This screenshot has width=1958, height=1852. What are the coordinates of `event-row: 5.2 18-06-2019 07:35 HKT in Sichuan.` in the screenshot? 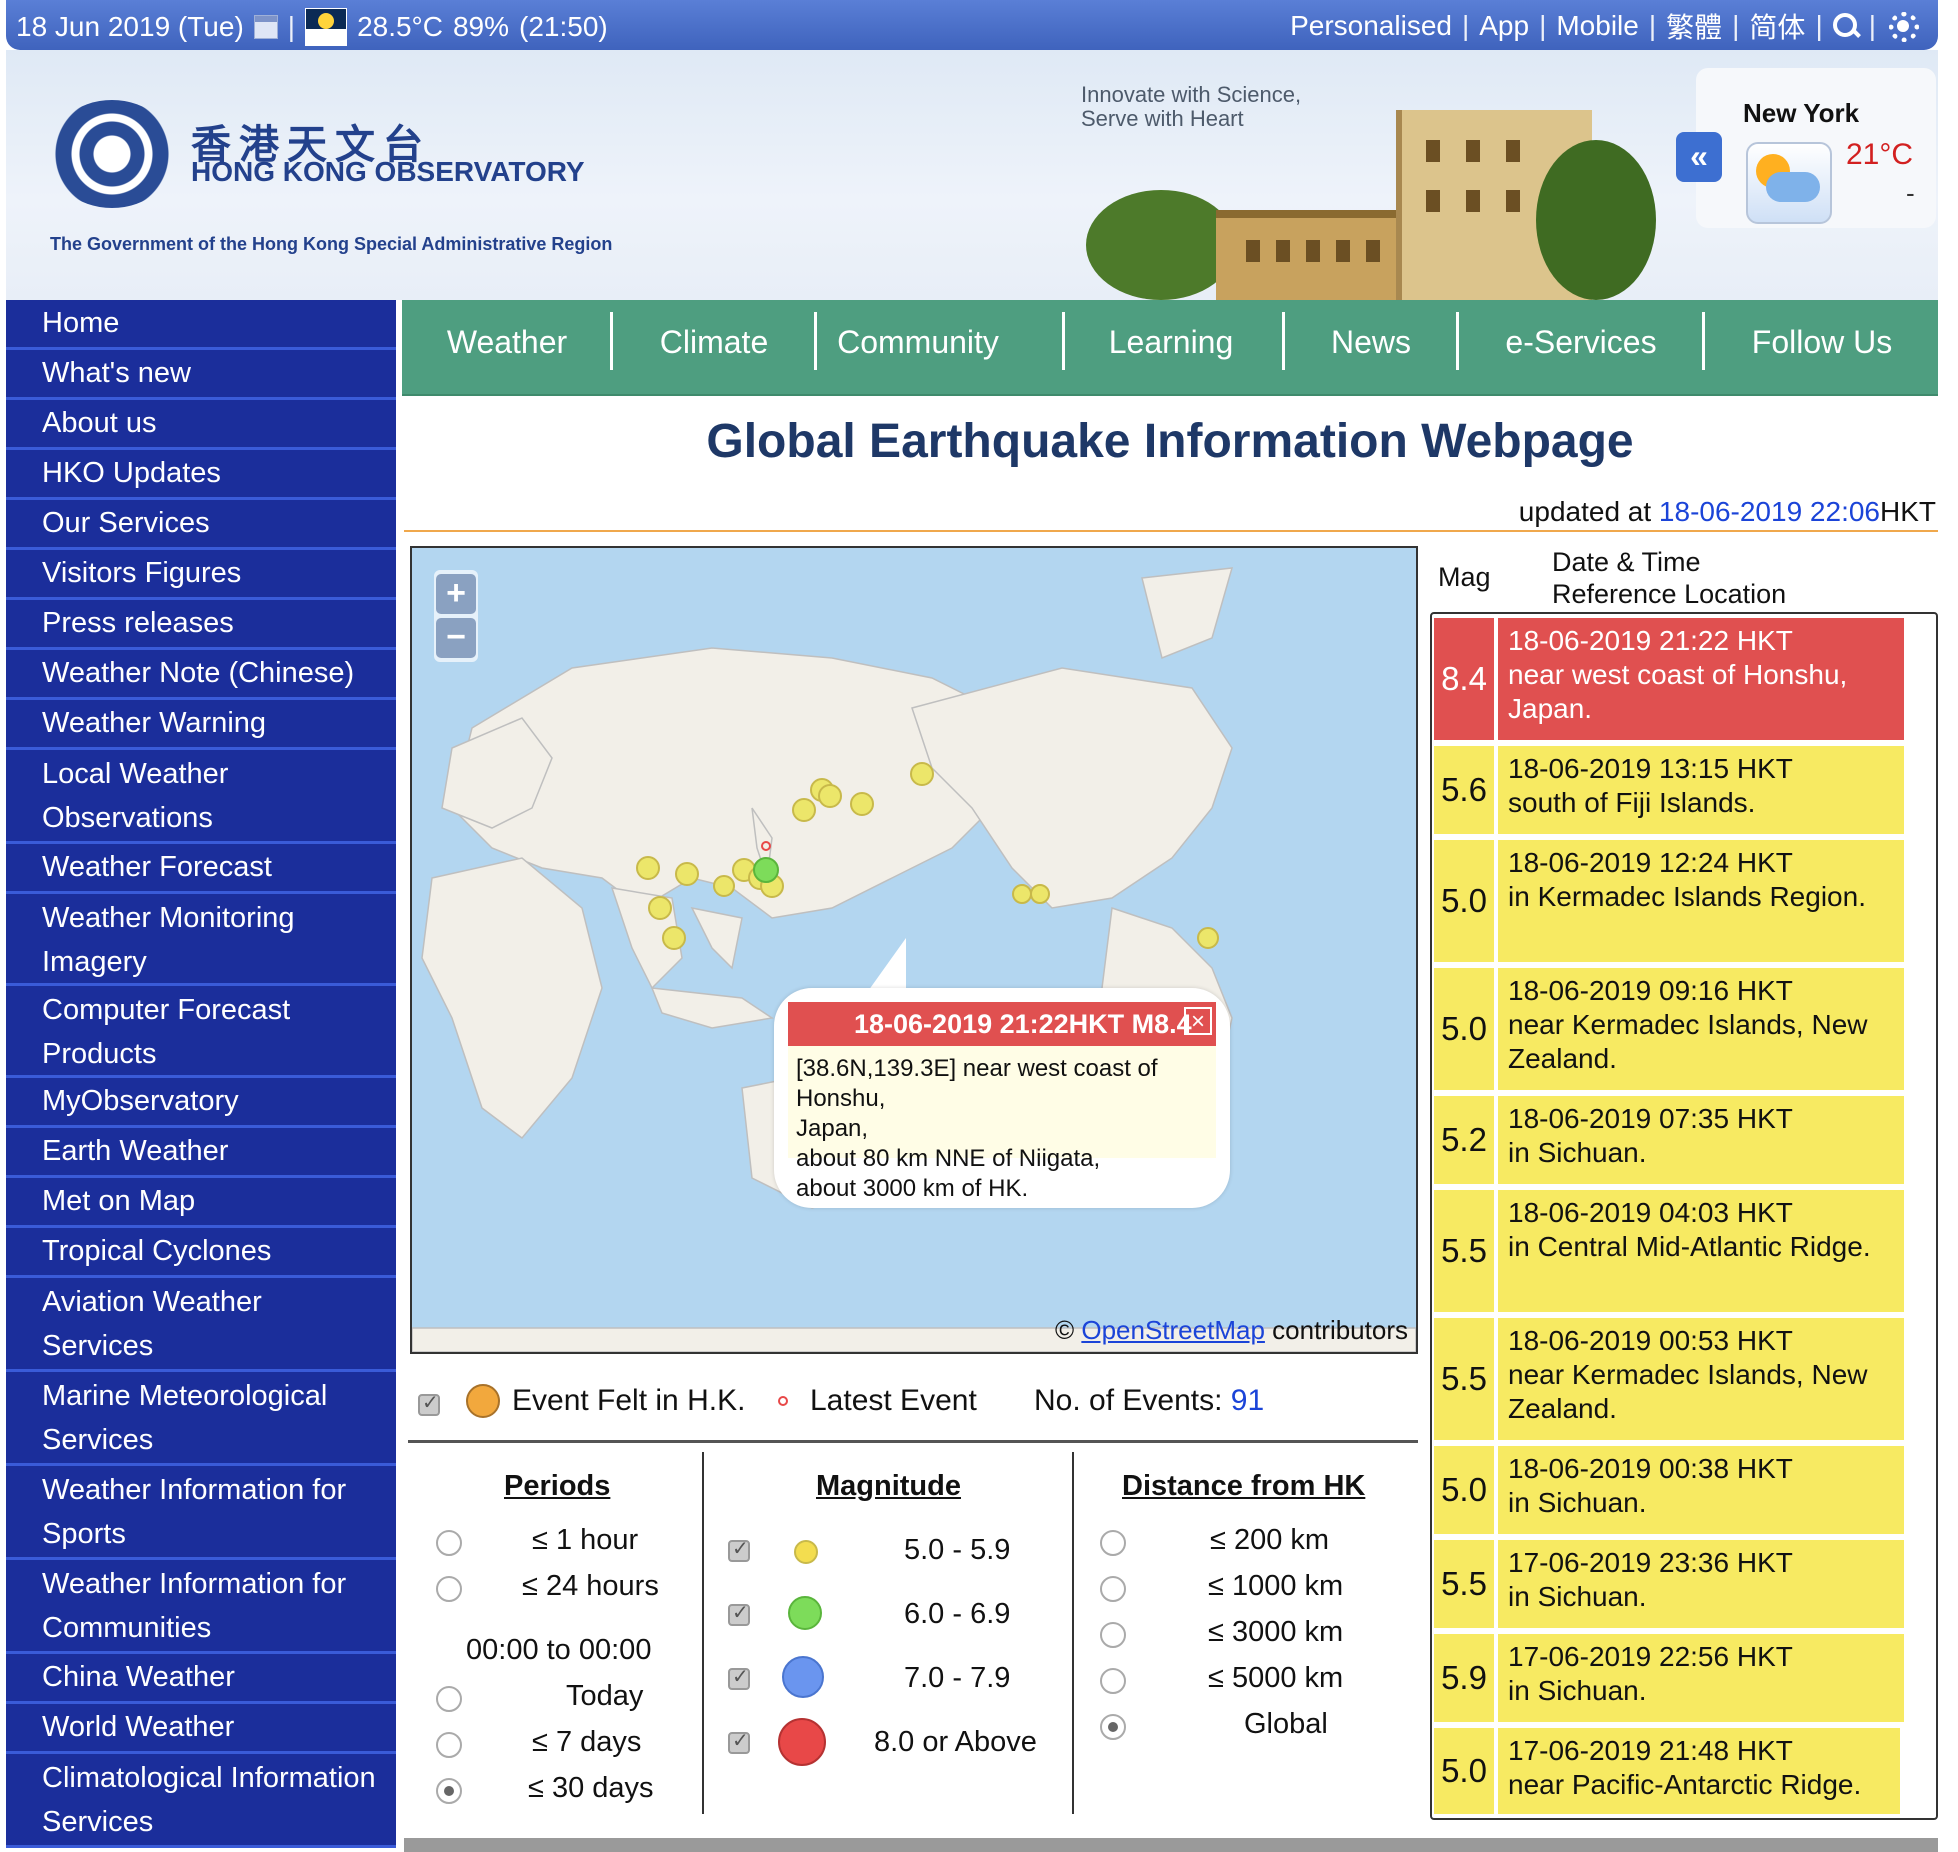 It's located at (1669, 1140).